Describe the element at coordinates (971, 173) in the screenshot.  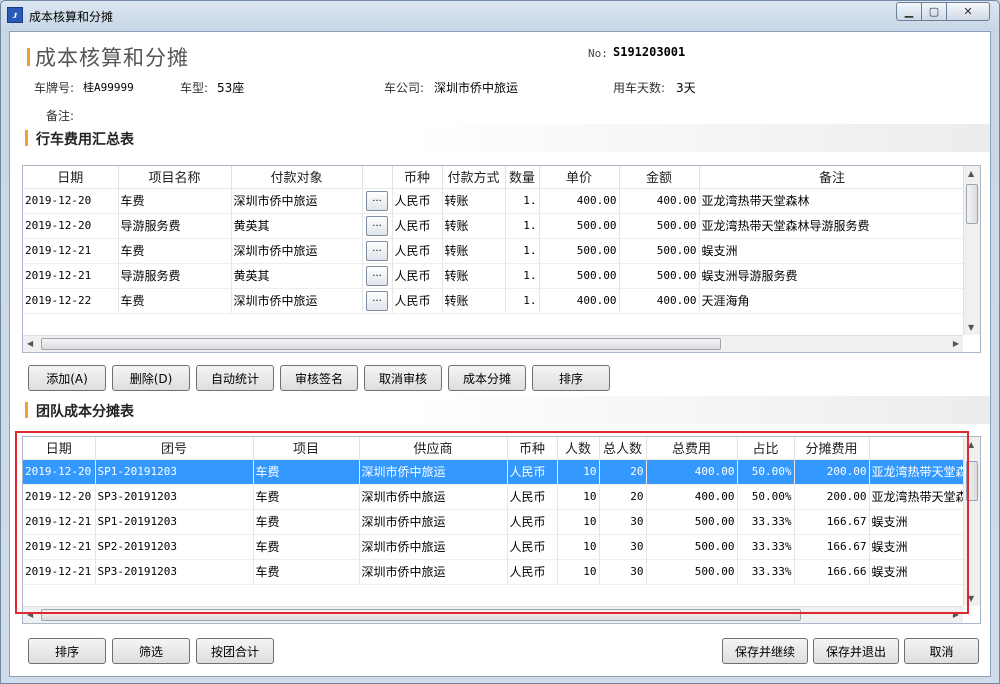
I see `scroll-up-icon: ▲` at that location.